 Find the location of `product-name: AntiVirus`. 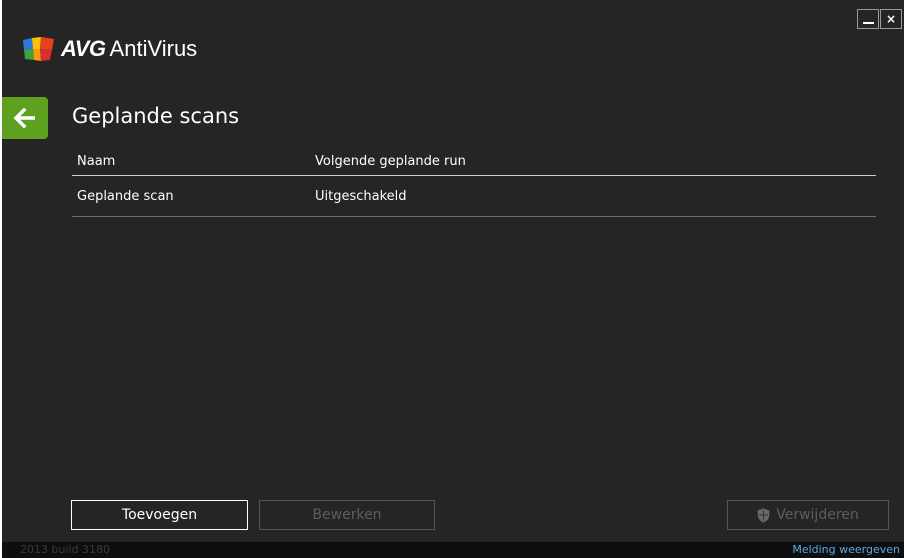

product-name: AntiVirus is located at coordinates (153, 48).